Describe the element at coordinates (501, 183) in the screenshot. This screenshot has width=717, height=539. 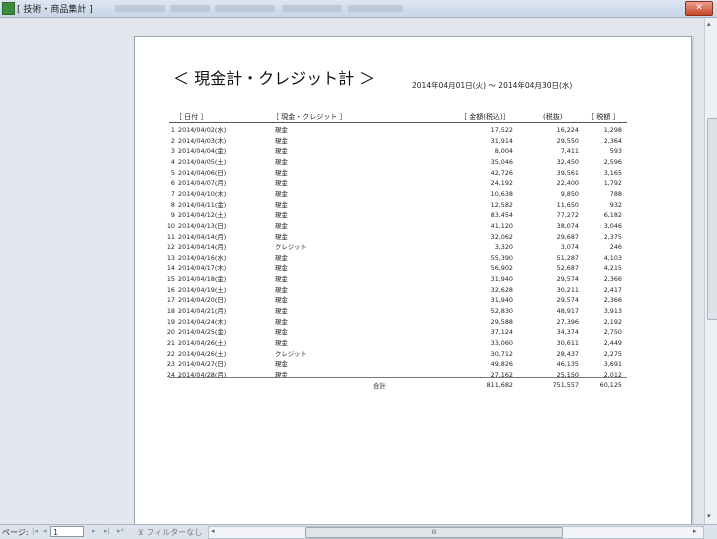
I see `row-amount: 24,192` at that location.